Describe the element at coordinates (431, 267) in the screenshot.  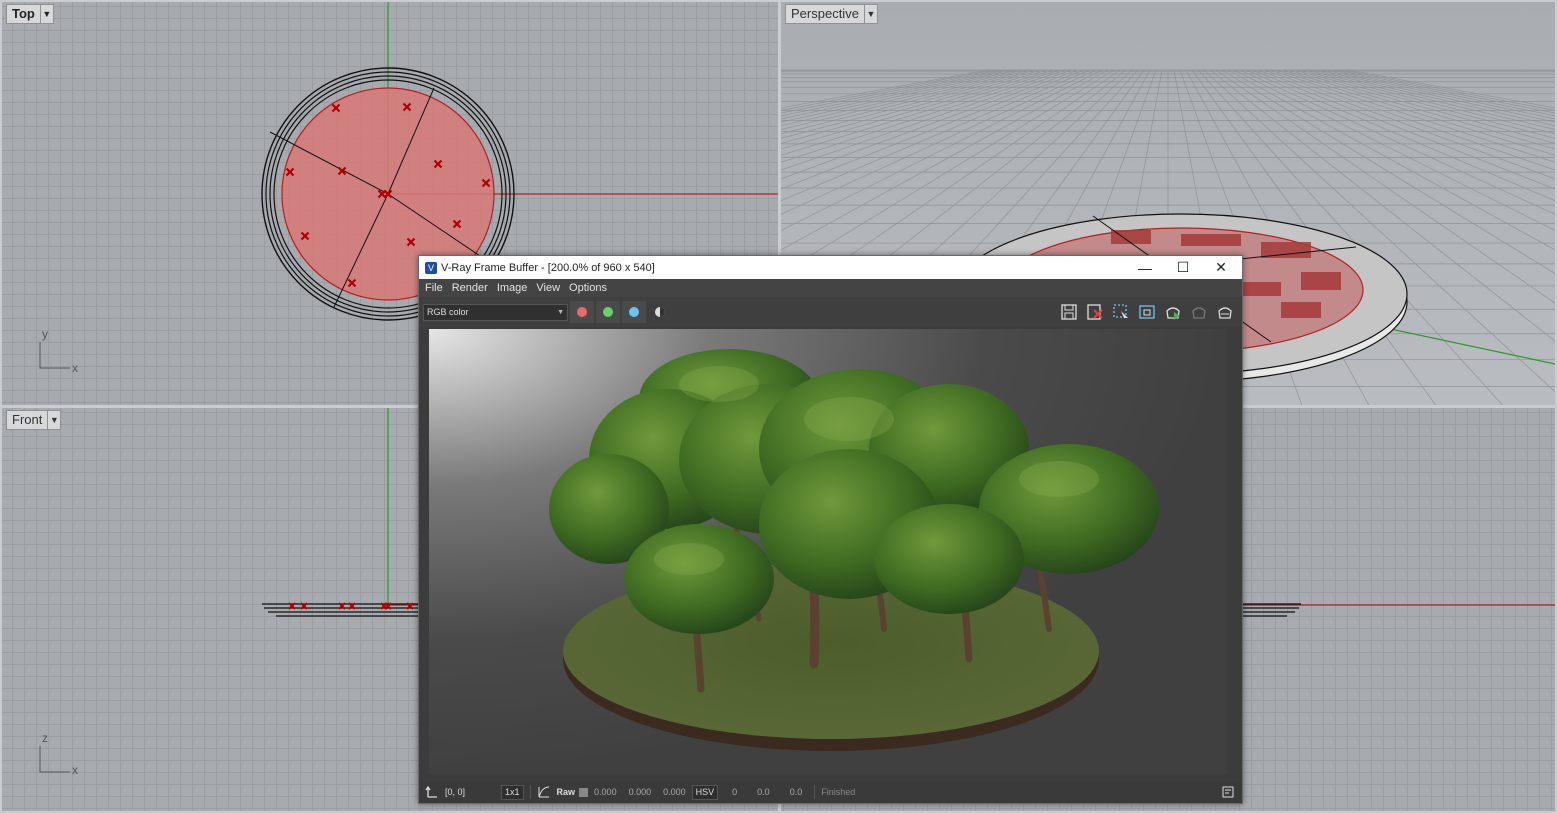
I see `vray-logo-icon: V` at that location.